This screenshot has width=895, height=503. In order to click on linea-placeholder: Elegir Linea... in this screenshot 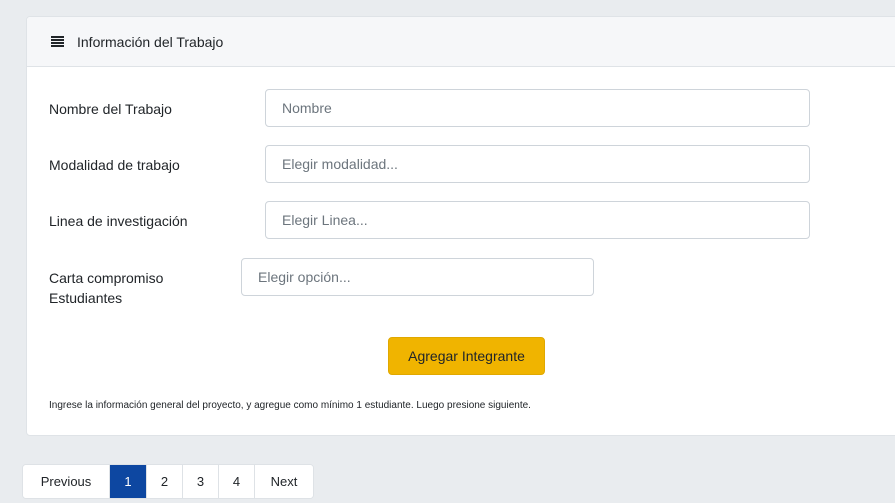, I will do `click(325, 220)`.